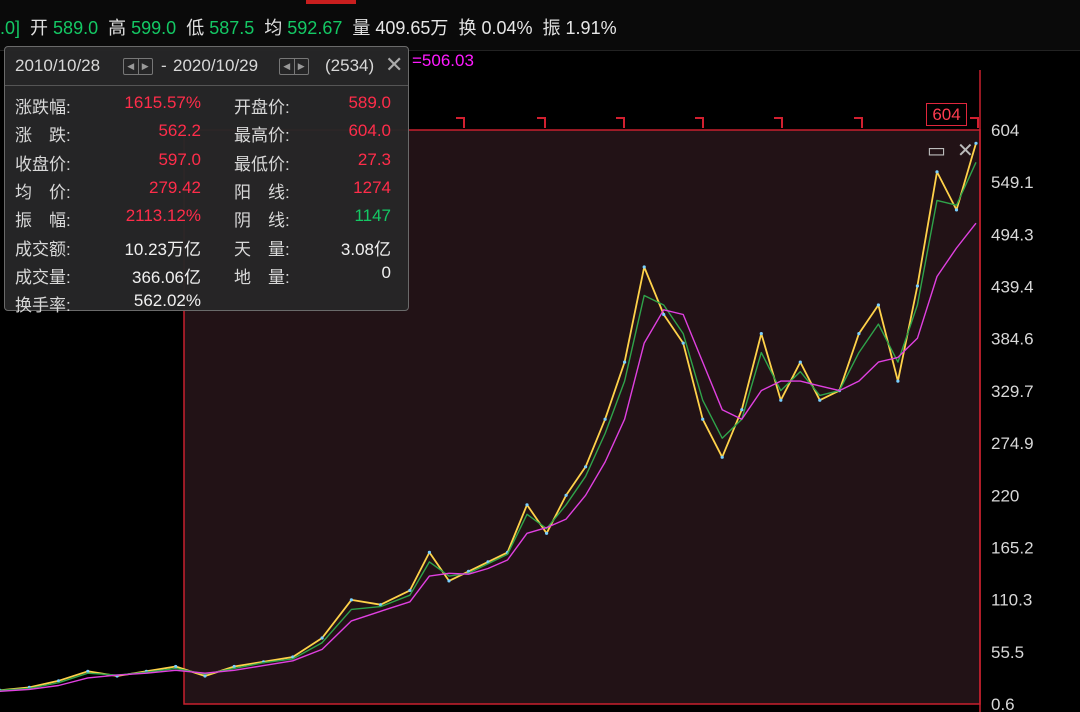 The image size is (1080, 712). I want to click on bar-count: (2534), so click(350, 65).